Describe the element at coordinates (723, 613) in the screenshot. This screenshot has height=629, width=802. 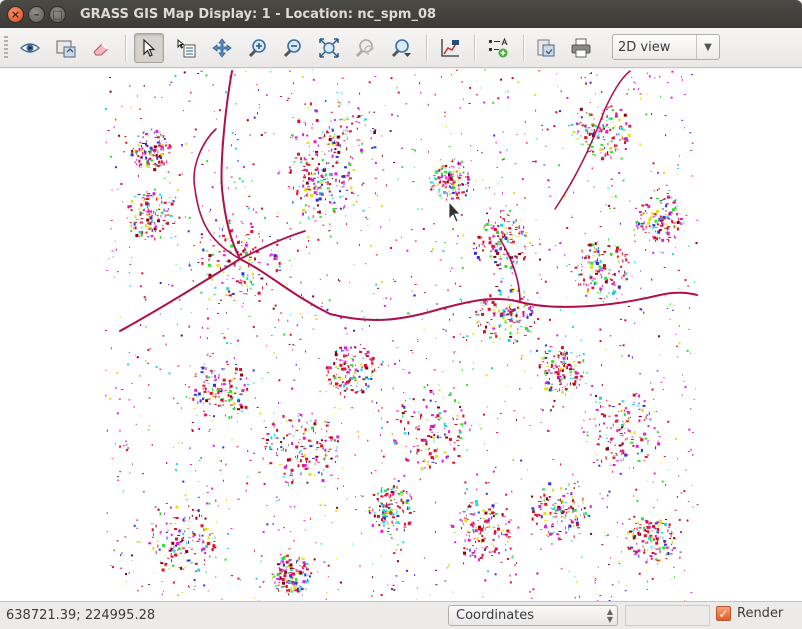
I see `render-checkbox: ✓` at that location.